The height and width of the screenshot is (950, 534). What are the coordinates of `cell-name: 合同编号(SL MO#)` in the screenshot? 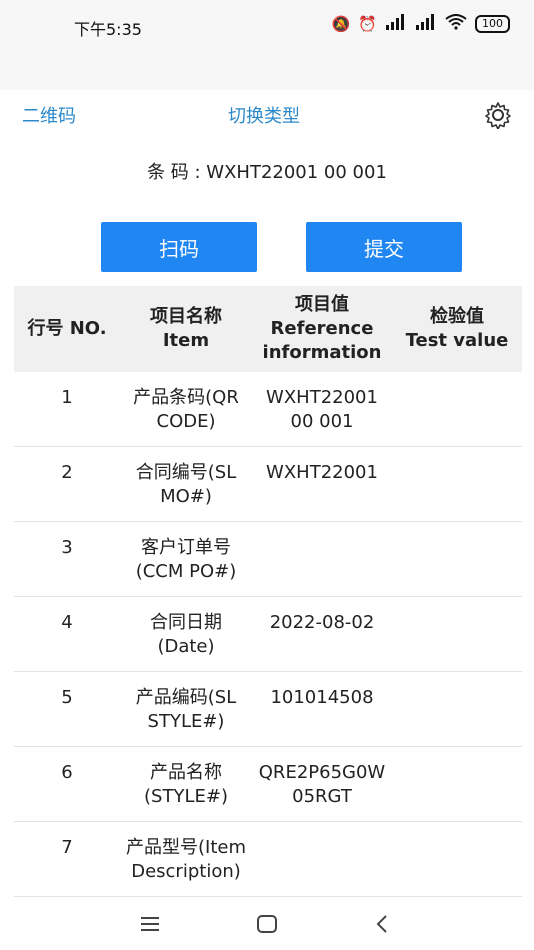 It's located at (186, 484).